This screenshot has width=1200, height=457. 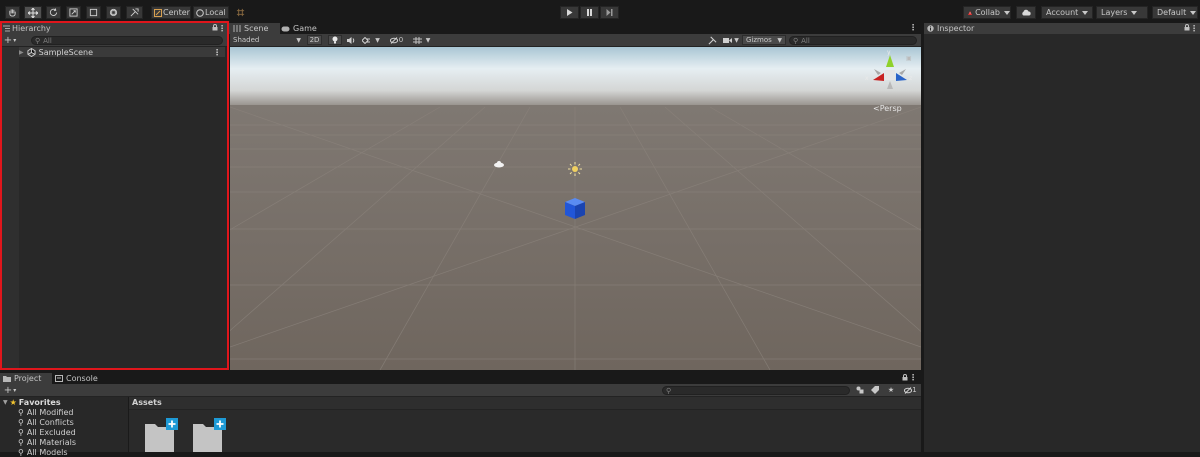 I want to click on camera-gizmo-icon, so click(x=499, y=165).